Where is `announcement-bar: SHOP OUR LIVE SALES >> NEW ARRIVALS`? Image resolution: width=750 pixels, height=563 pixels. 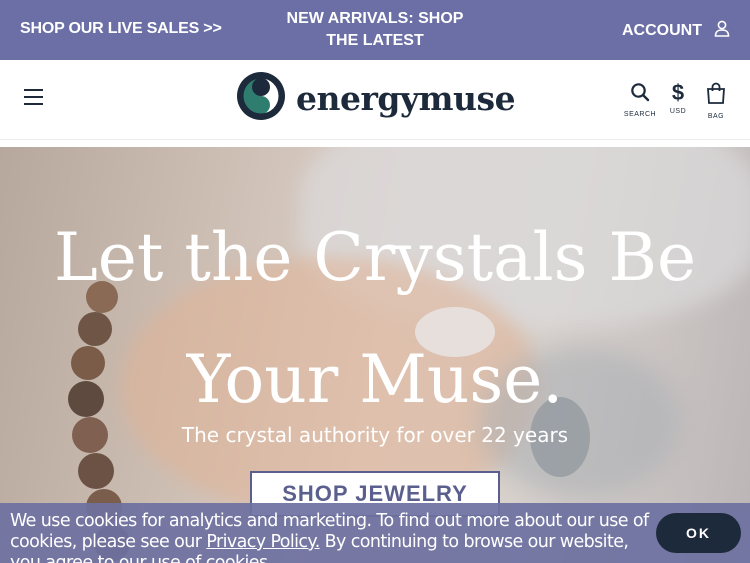 announcement-bar: SHOP OUR LIVE SALES >> NEW ARRIVALS is located at coordinates (375, 30).